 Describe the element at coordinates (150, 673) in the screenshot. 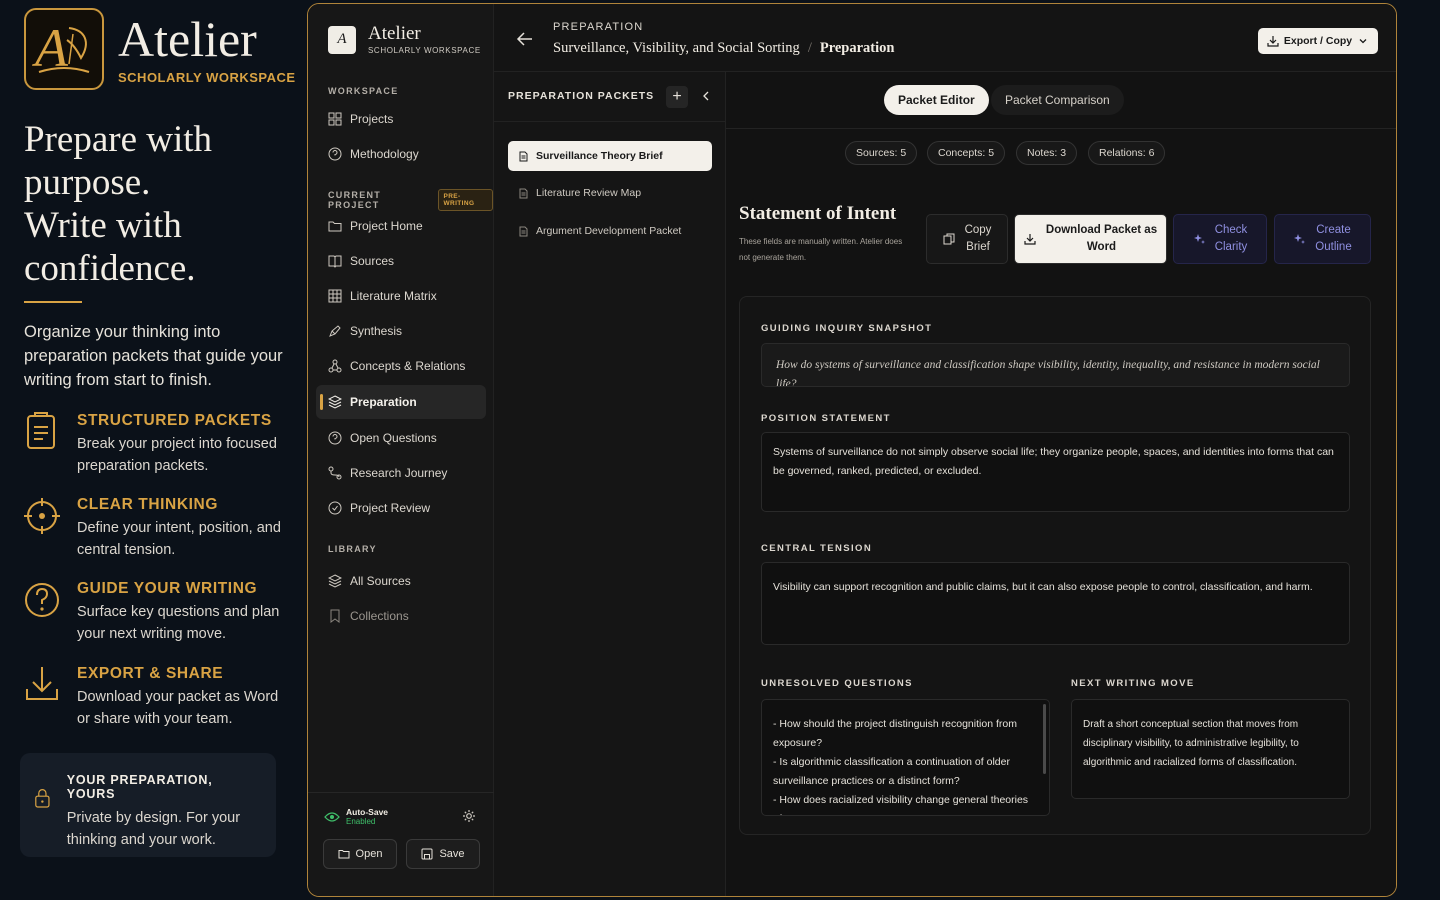

I see `feature-title: EXPORT & SHARE` at that location.